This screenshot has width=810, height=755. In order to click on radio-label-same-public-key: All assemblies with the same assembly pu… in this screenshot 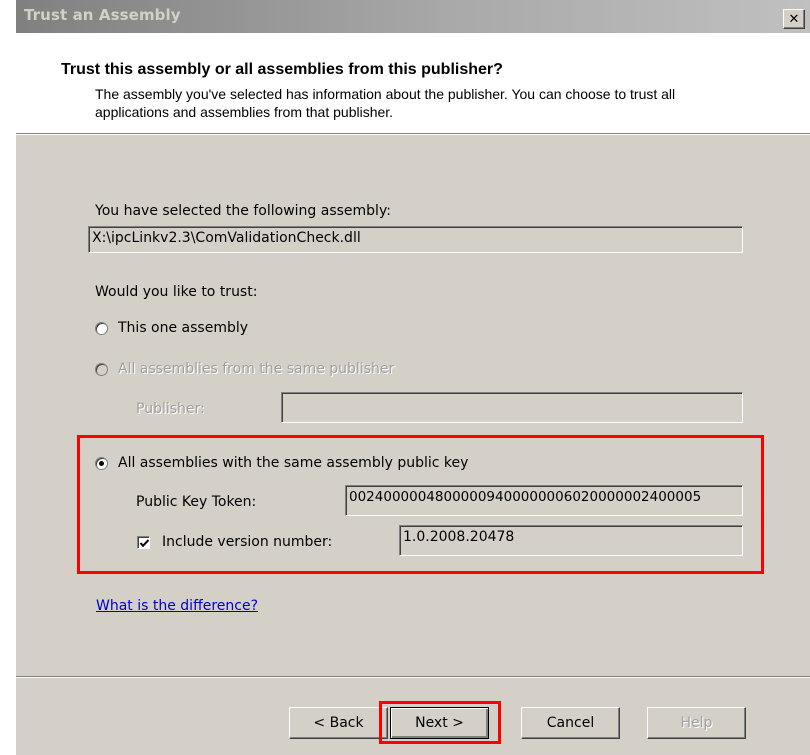, I will do `click(293, 463)`.